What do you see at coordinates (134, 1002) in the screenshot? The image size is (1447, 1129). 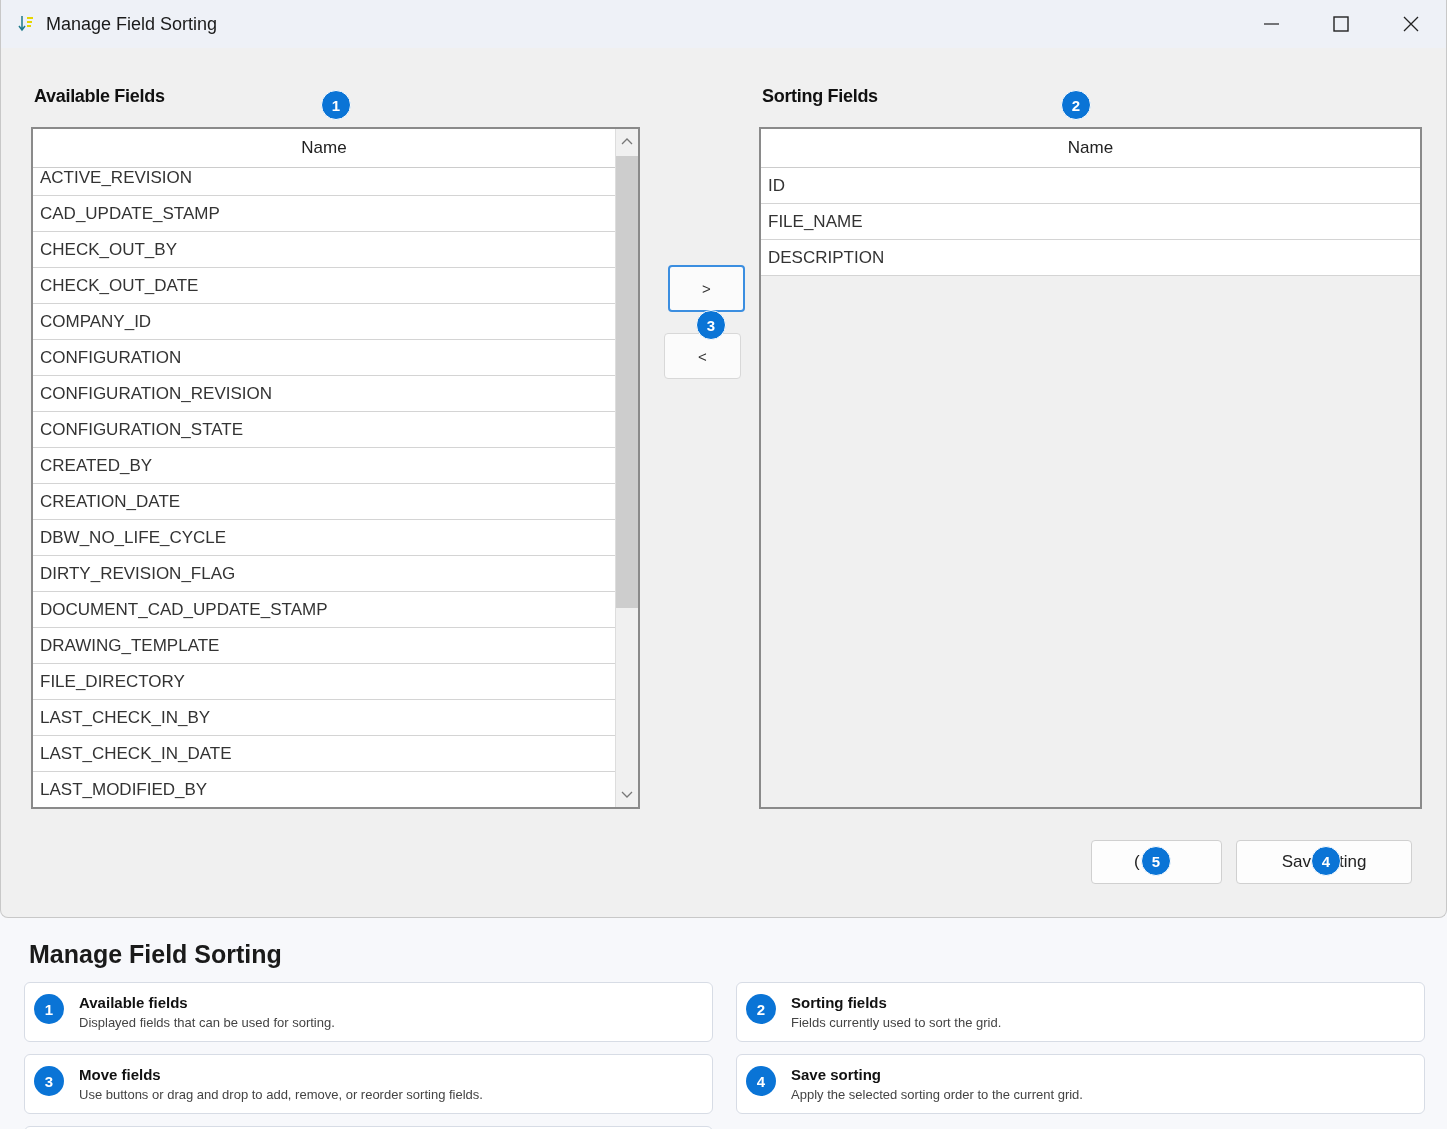 I see `card-title: Available fields` at bounding box center [134, 1002].